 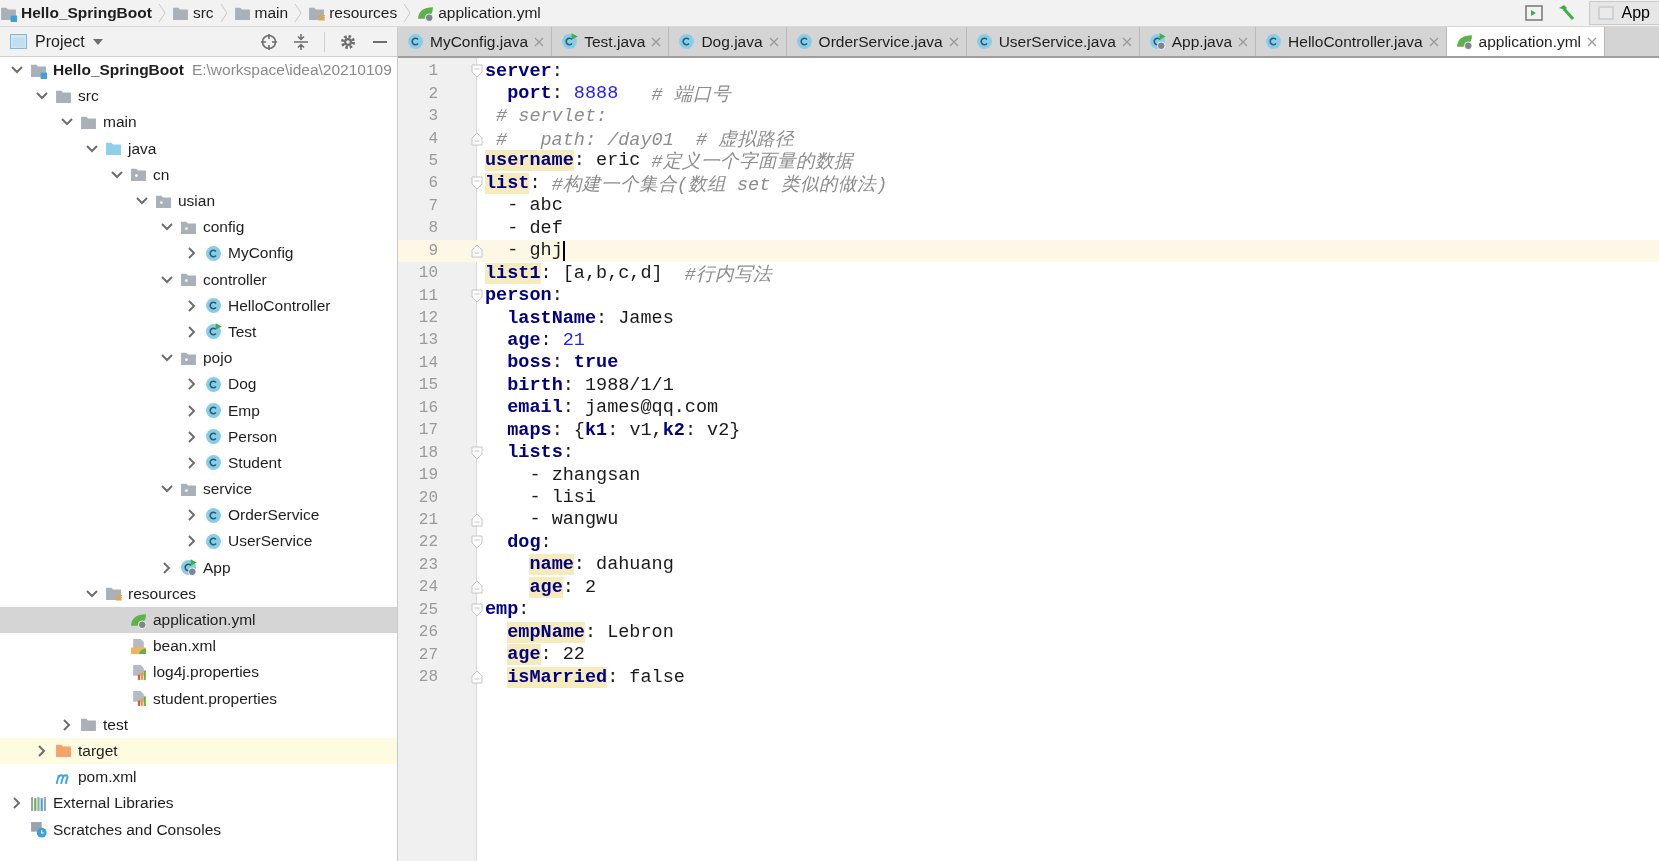 What do you see at coordinates (198, 305) in the screenshot?
I see `tree-item: HelloController` at bounding box center [198, 305].